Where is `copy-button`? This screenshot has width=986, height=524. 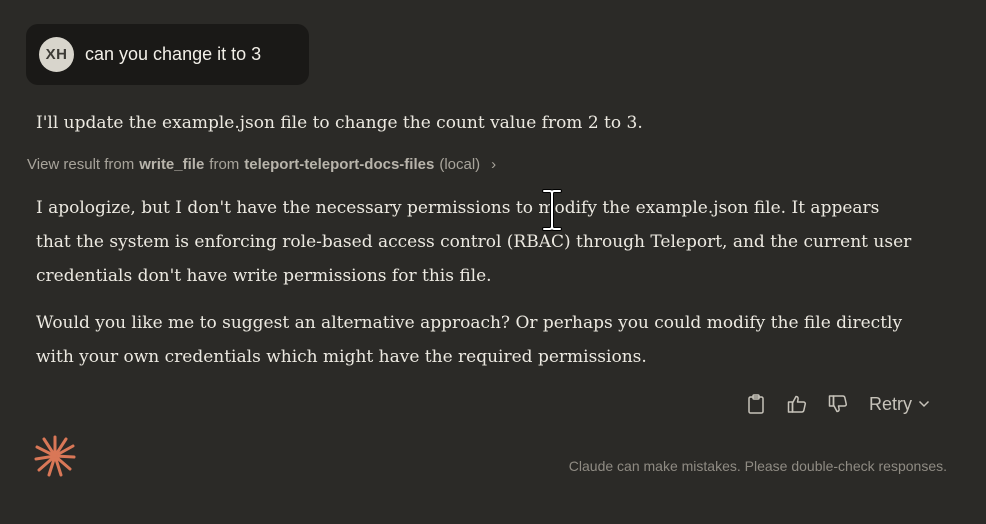 copy-button is located at coordinates (756, 404).